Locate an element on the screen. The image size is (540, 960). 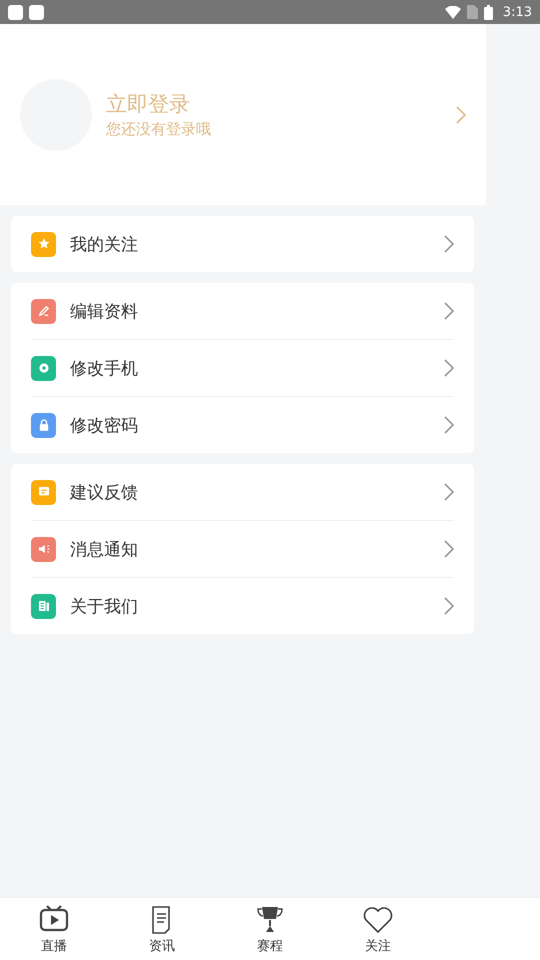
tab: 关注 is located at coordinates (378, 929).